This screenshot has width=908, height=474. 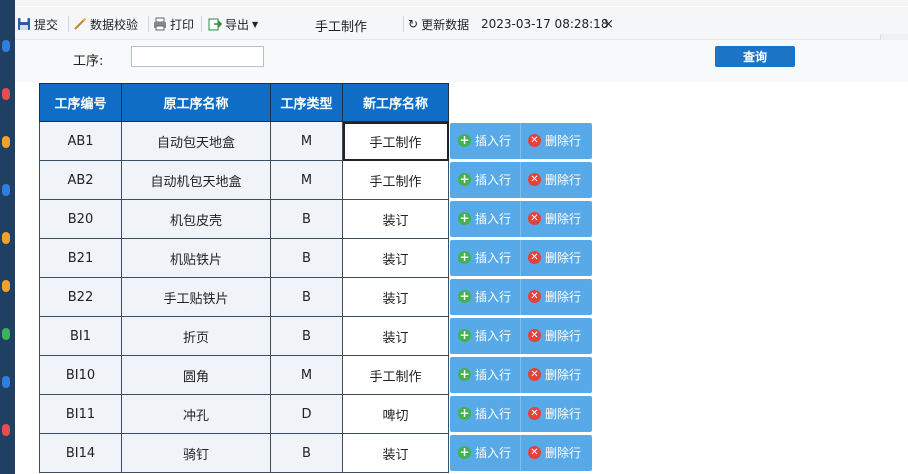 What do you see at coordinates (182, 24) in the screenshot?
I see `print-label: 打印` at bounding box center [182, 24].